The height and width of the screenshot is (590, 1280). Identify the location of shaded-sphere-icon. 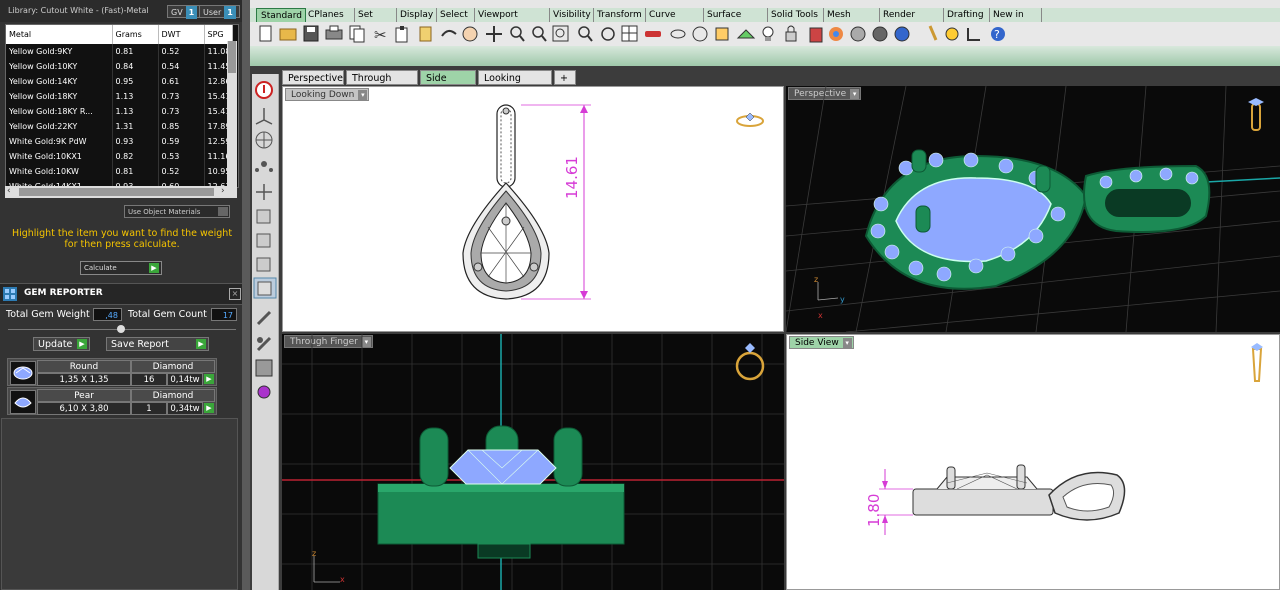
(880, 34).